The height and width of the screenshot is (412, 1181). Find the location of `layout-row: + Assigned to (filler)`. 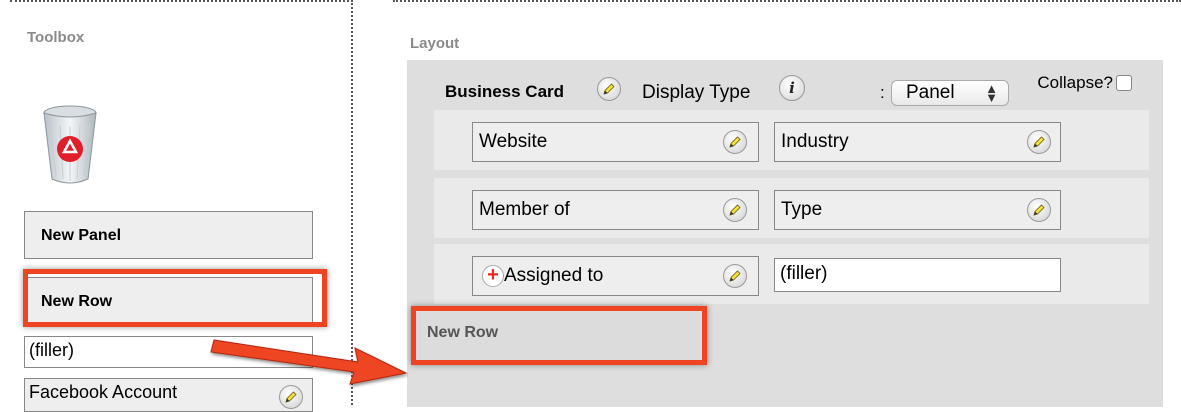

layout-row: + Assigned to (filler) is located at coordinates (791, 274).